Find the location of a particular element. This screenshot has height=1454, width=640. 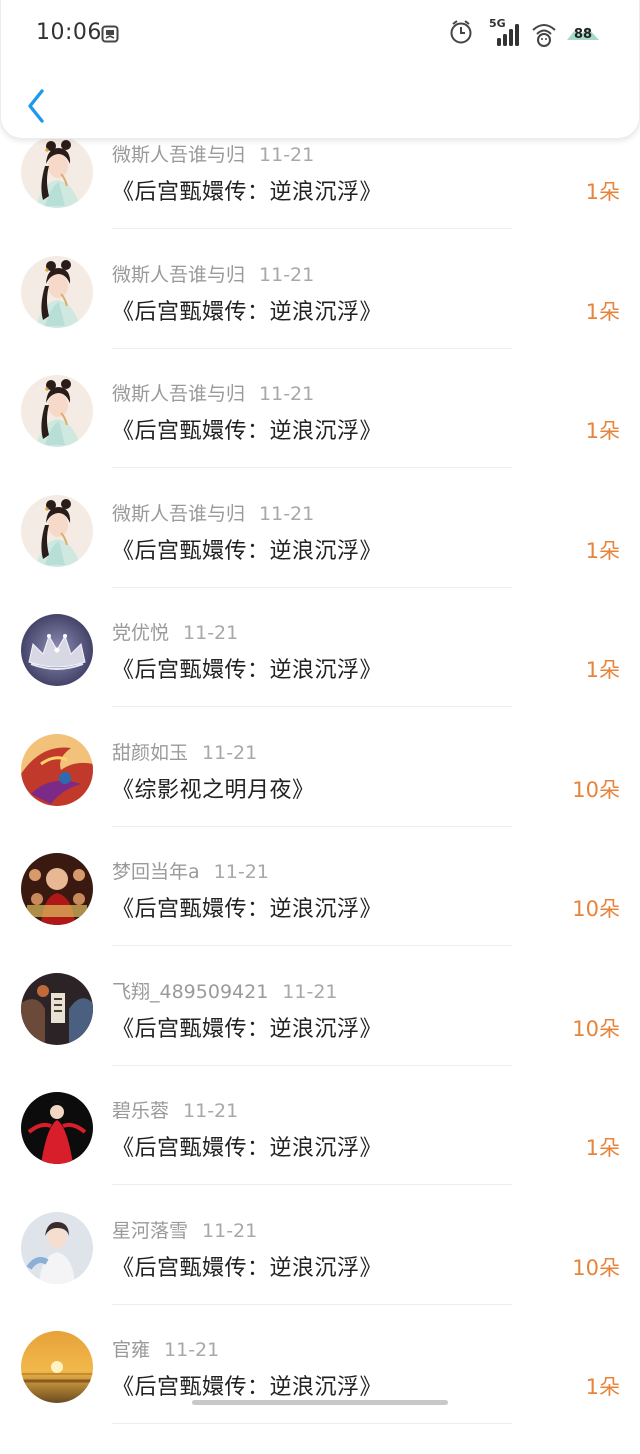

username: 星河落雪 is located at coordinates (150, 1231).